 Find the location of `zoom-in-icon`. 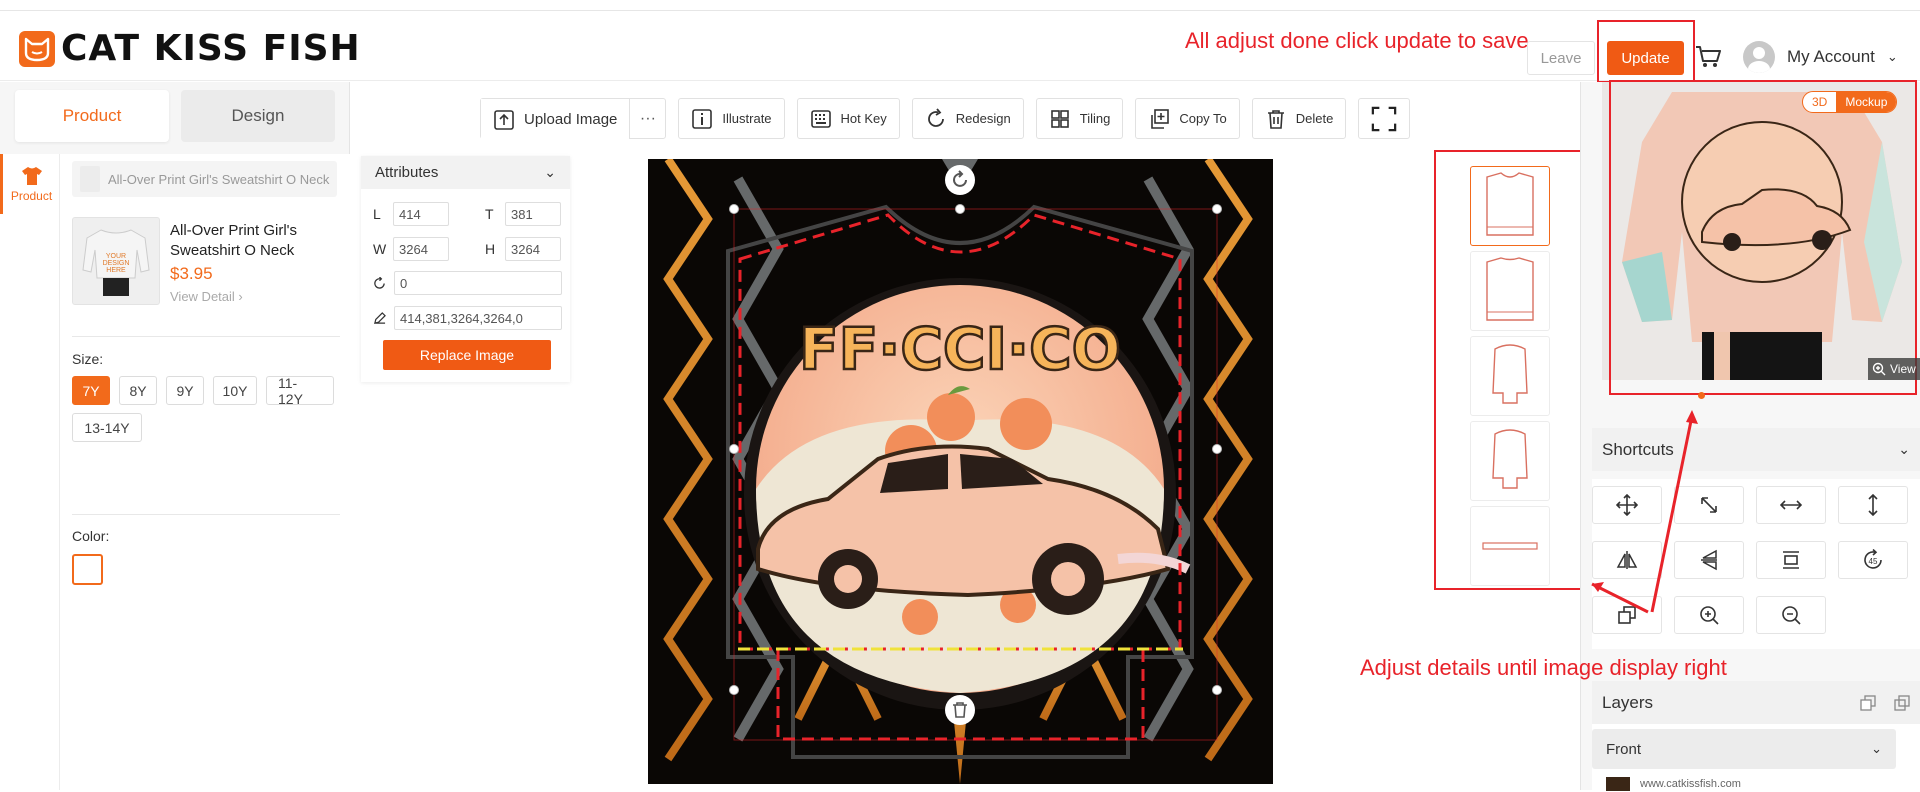

zoom-in-icon is located at coordinates (1709, 615).